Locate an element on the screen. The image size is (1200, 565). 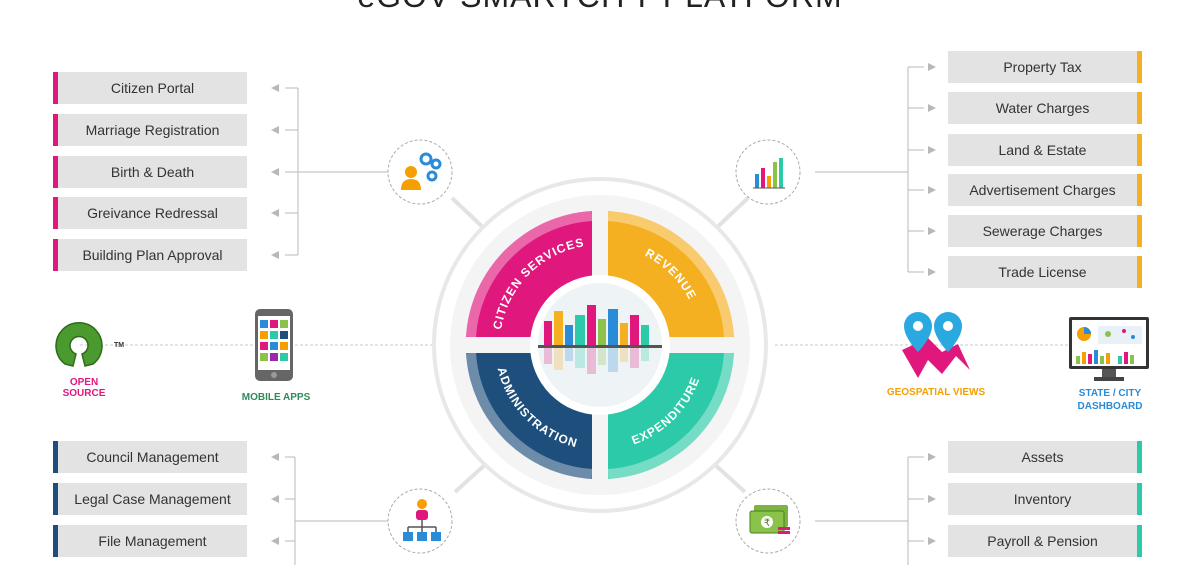
trade-license-box: Trade License is located at coordinates (1045, 272).